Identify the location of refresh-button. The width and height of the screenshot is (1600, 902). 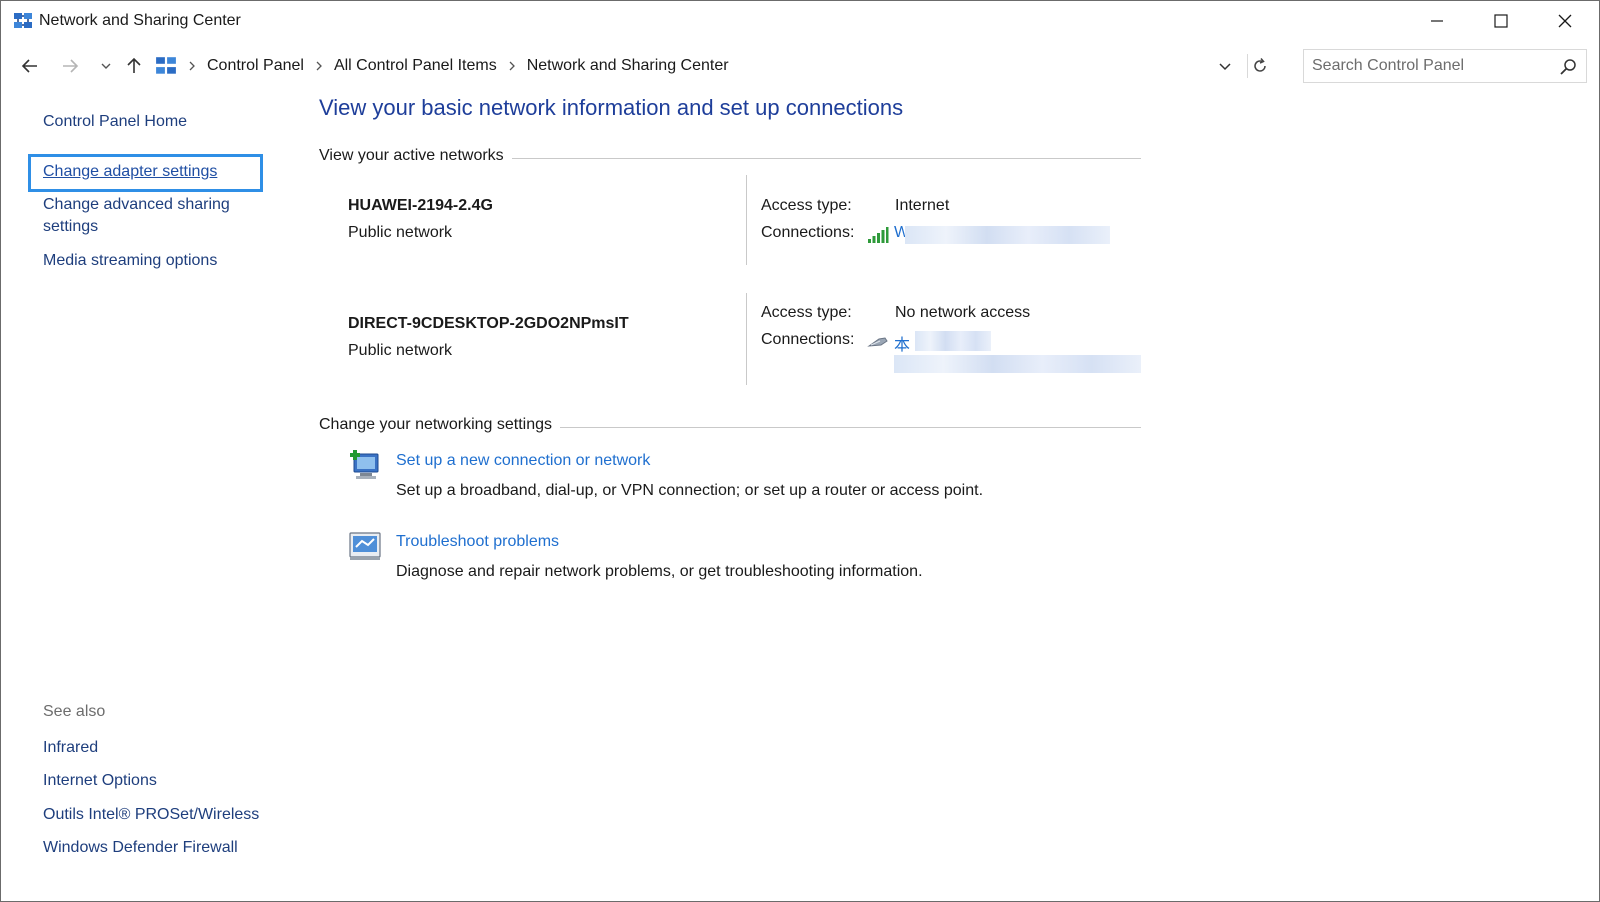
(1259, 66).